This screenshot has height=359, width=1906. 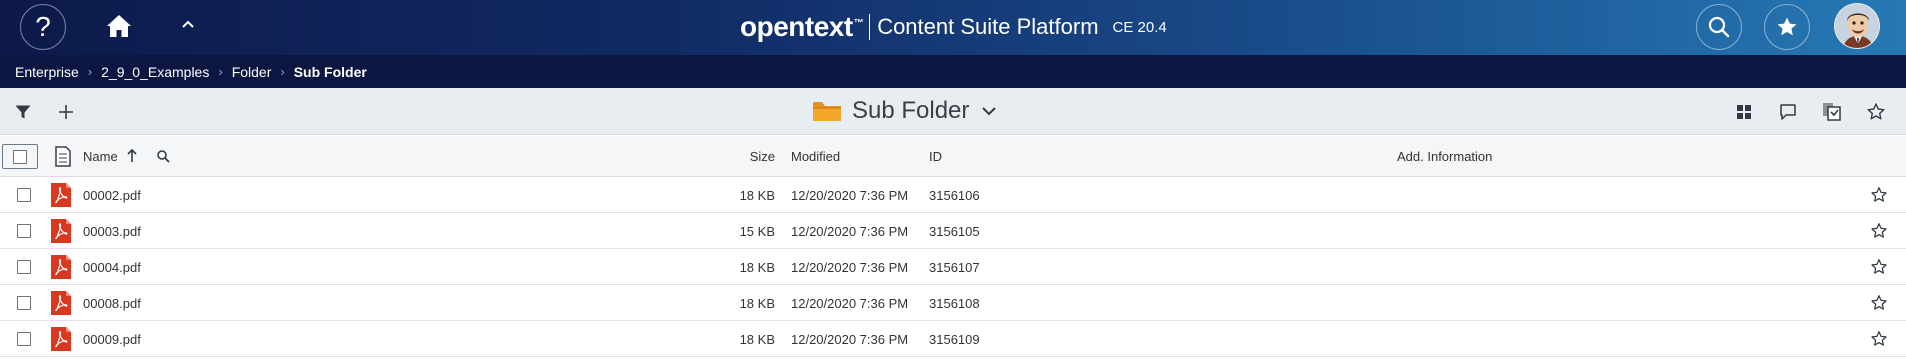 What do you see at coordinates (1445, 156) in the screenshot?
I see `column-header-add-information: Add. Information` at bounding box center [1445, 156].